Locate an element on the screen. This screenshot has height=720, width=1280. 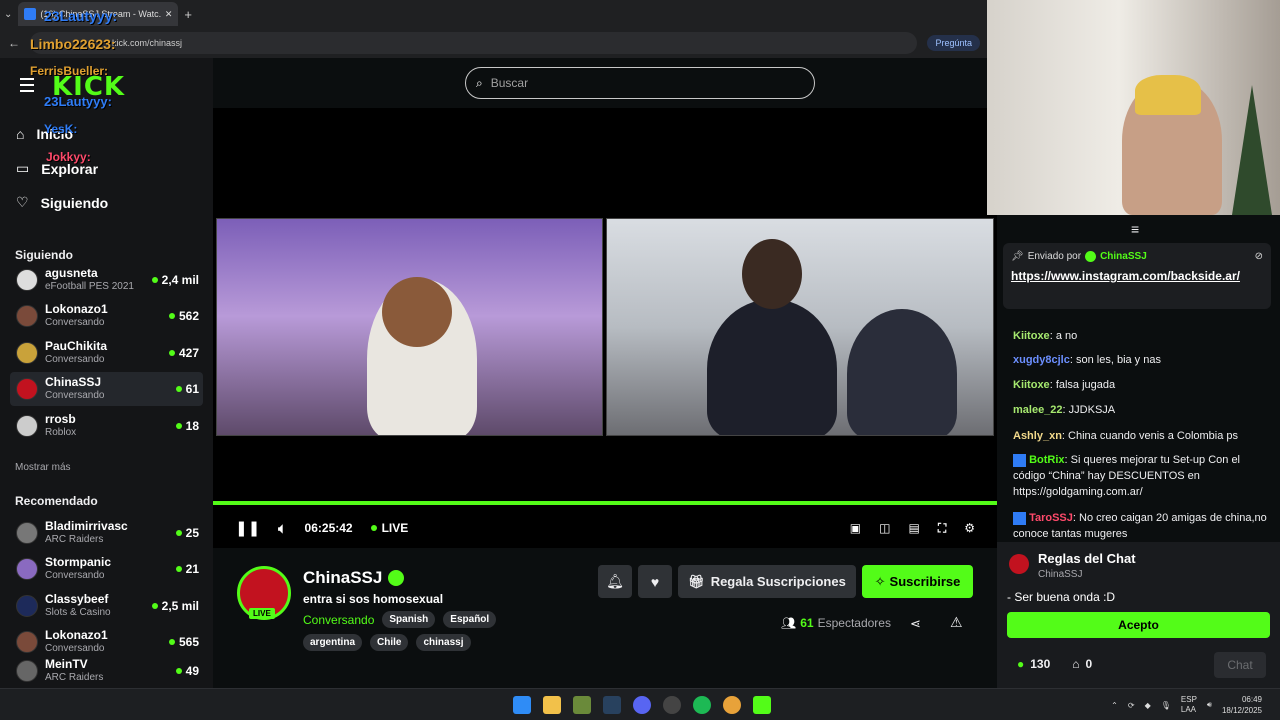
new-tab-icon: + is located at coordinates (188, 14).